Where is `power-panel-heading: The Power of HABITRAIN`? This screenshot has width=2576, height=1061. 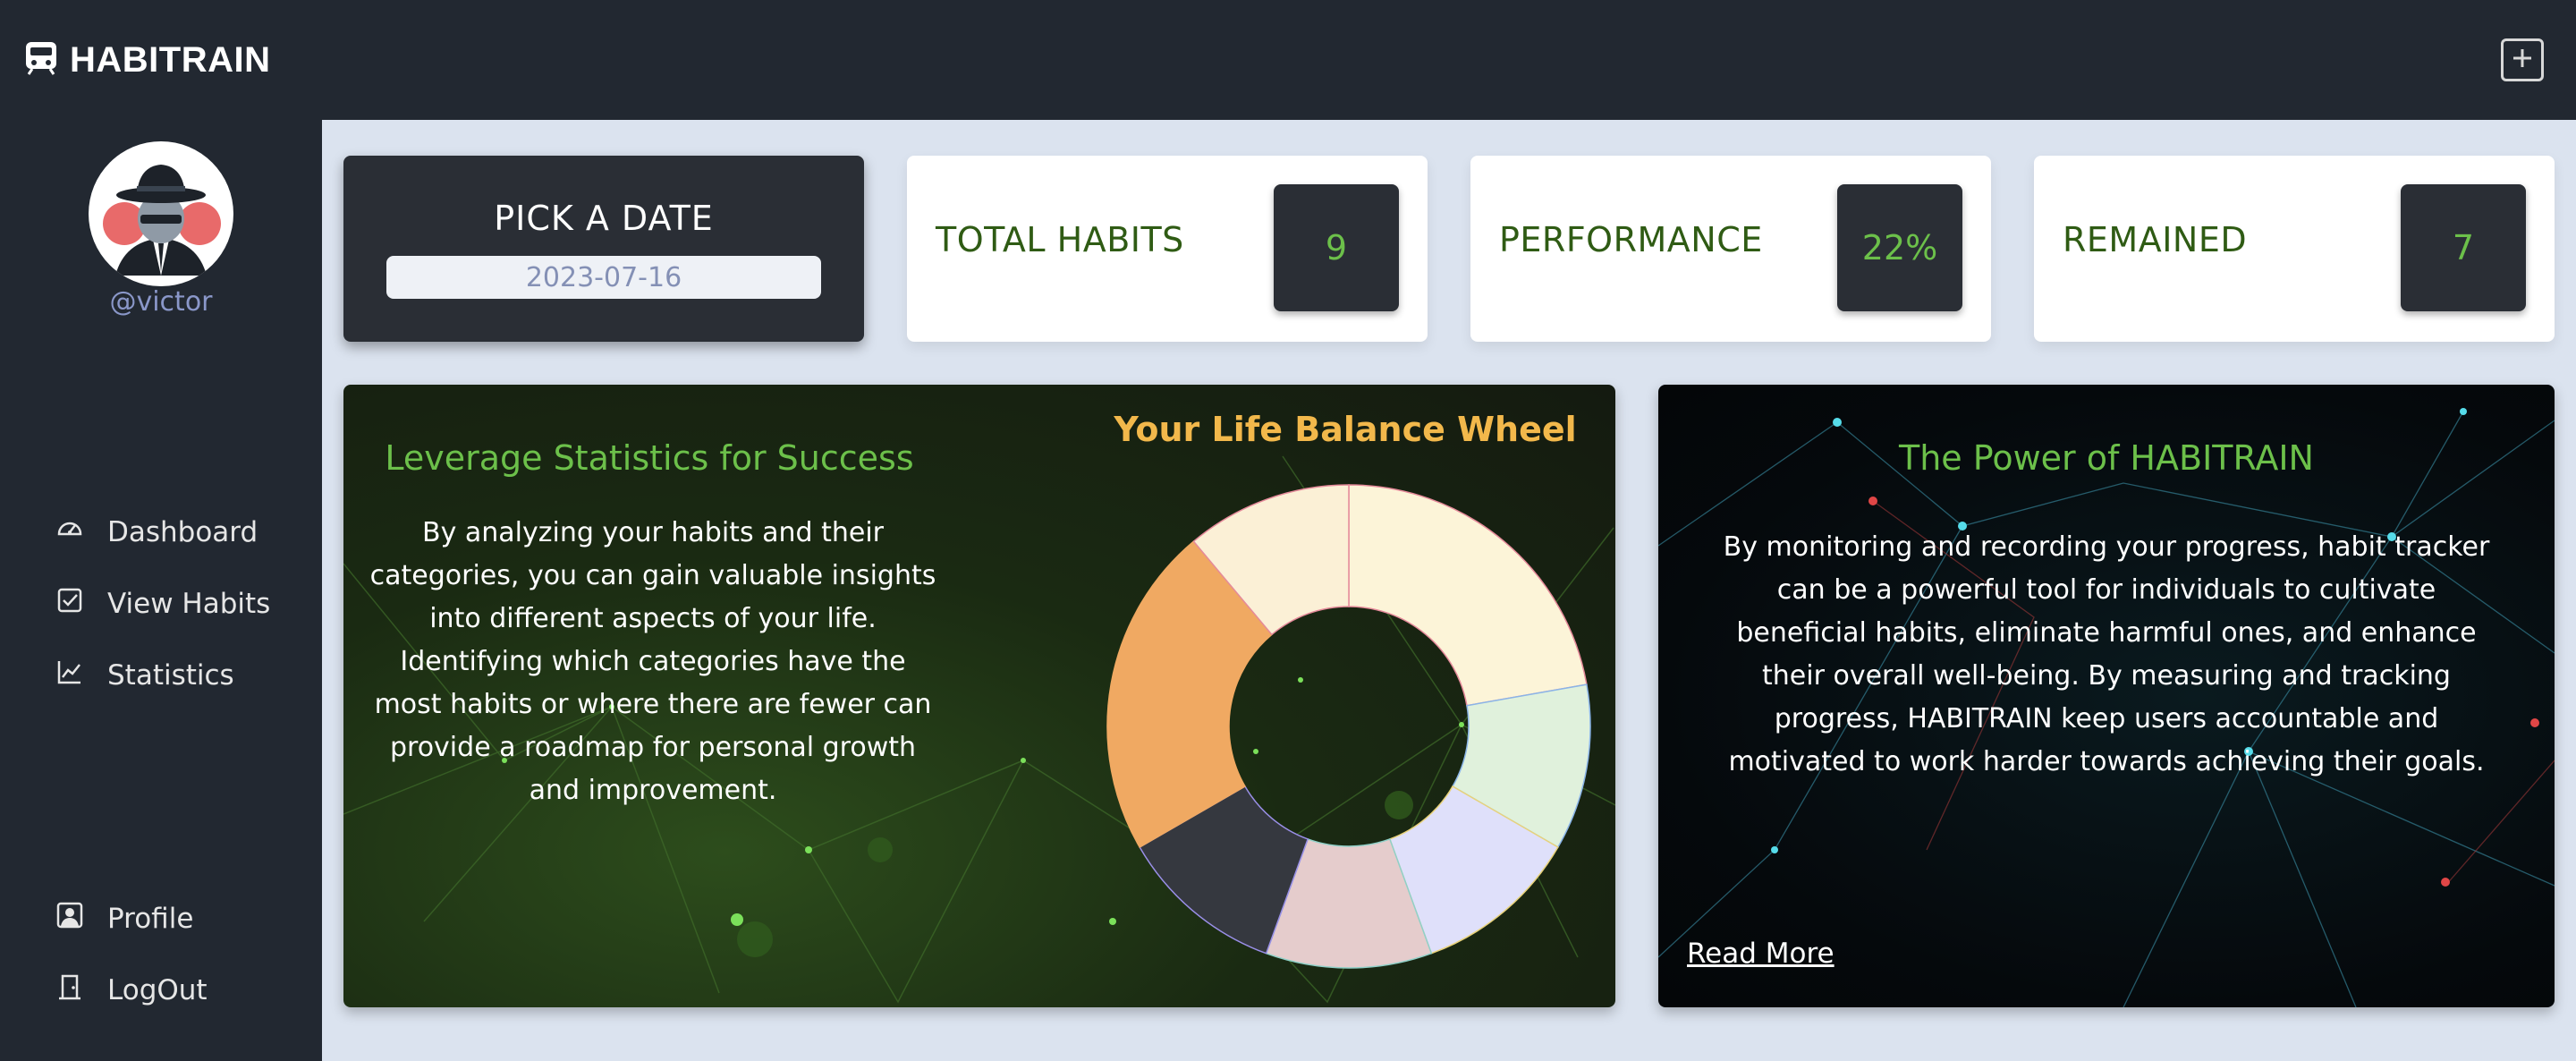 power-panel-heading: The Power of HABITRAIN is located at coordinates (2106, 458).